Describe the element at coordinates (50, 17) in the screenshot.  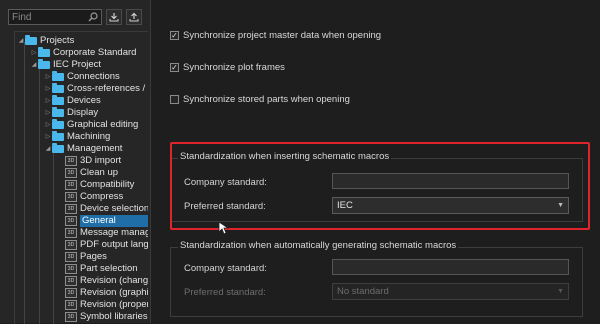
I see `search-input` at that location.